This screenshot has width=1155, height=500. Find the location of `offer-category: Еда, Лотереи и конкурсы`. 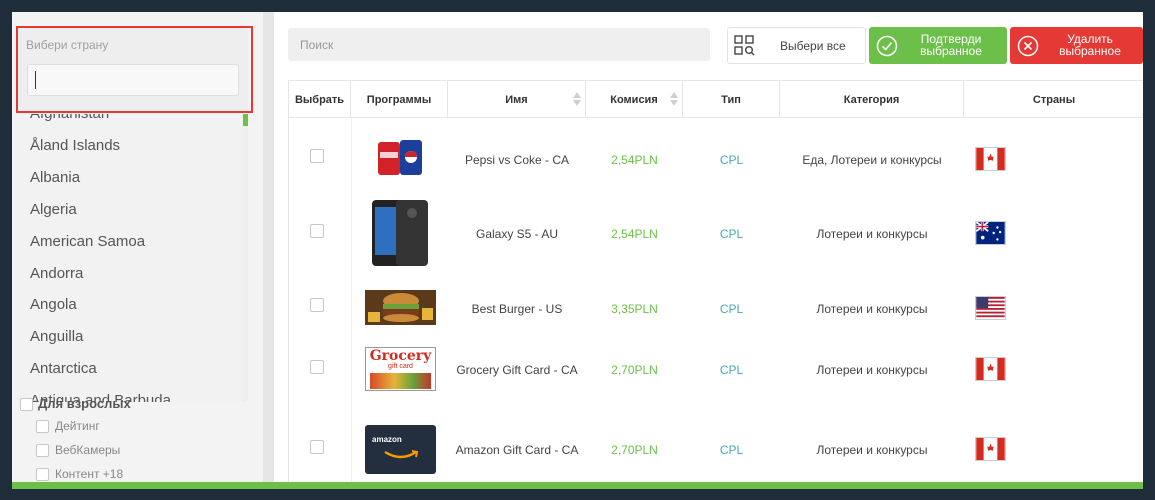

offer-category: Еда, Лотереи и конкурсы is located at coordinates (872, 160).